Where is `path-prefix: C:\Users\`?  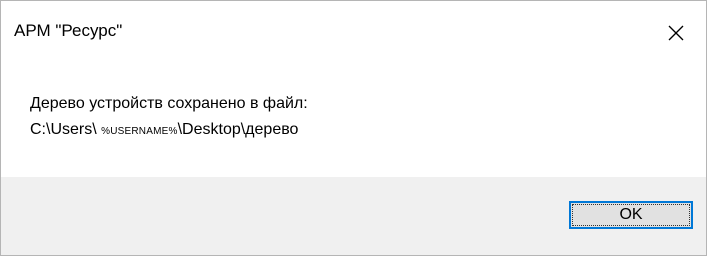 path-prefix: C:\Users\ is located at coordinates (66, 129).